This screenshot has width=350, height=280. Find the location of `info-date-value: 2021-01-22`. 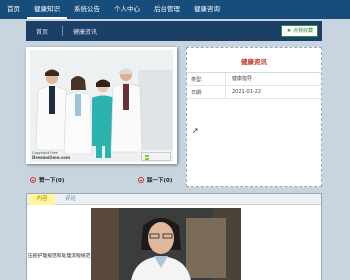

info-date-value: 2021-01-22 is located at coordinates (243, 92).